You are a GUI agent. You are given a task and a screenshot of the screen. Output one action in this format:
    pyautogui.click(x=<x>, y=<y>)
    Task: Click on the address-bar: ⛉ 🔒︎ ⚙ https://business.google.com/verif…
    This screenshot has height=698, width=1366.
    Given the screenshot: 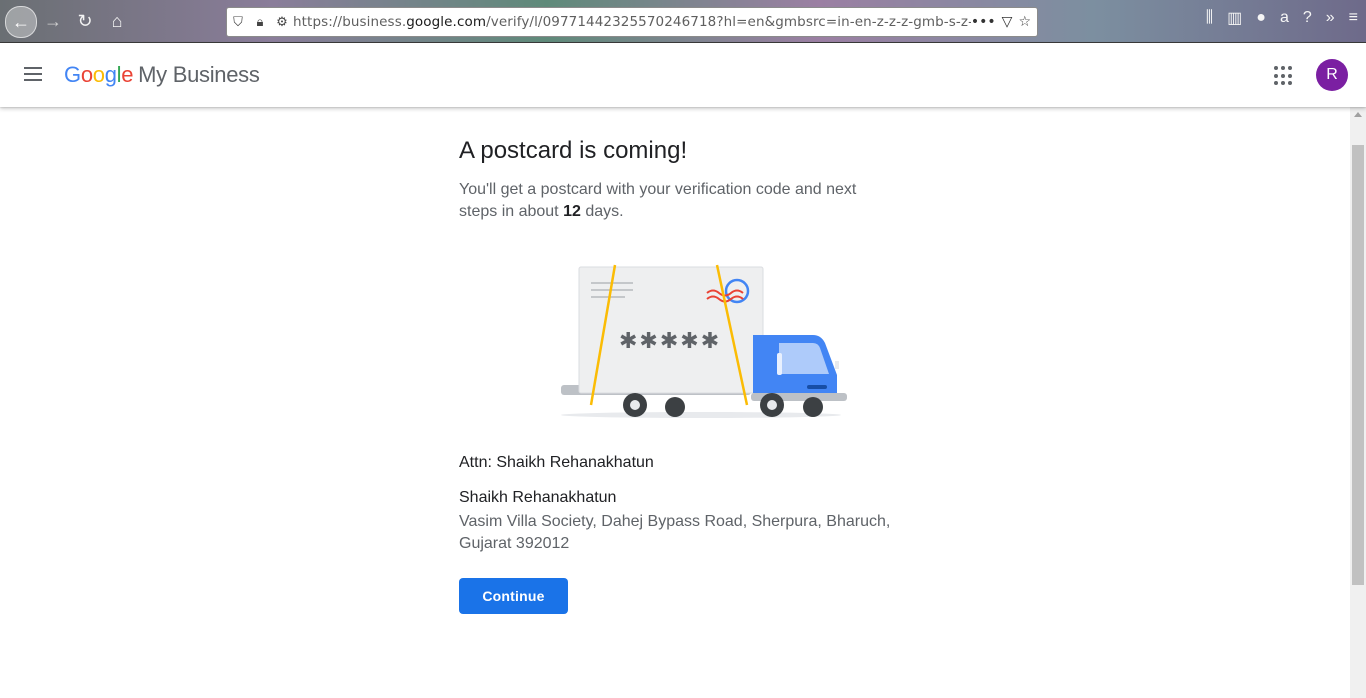 What is the action you would take?
    pyautogui.click(x=632, y=22)
    